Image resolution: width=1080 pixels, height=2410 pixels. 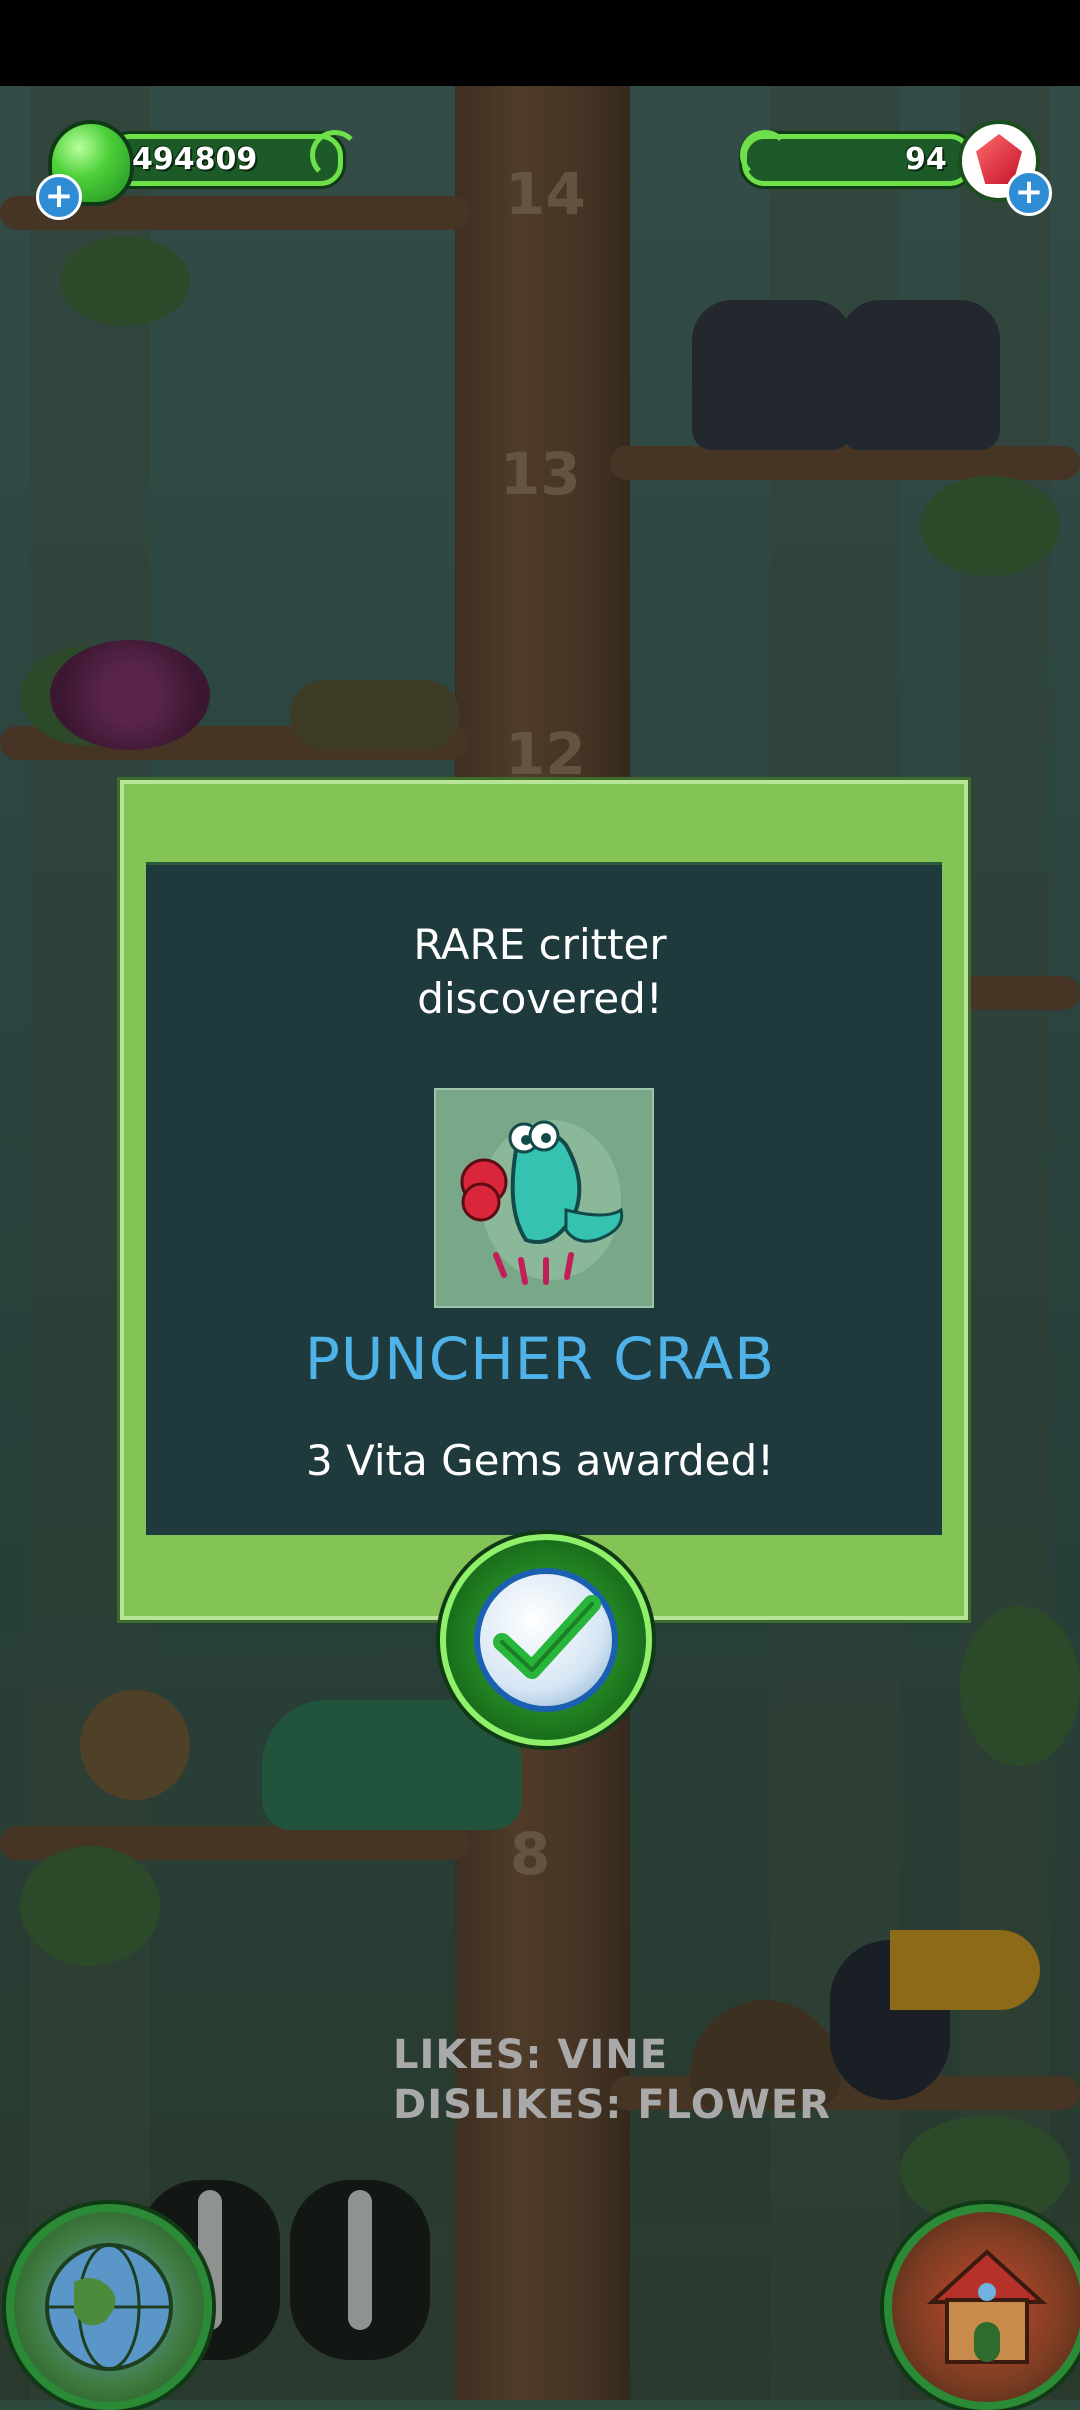 What do you see at coordinates (59, 197) in the screenshot?
I see `add-goo-button: +` at bounding box center [59, 197].